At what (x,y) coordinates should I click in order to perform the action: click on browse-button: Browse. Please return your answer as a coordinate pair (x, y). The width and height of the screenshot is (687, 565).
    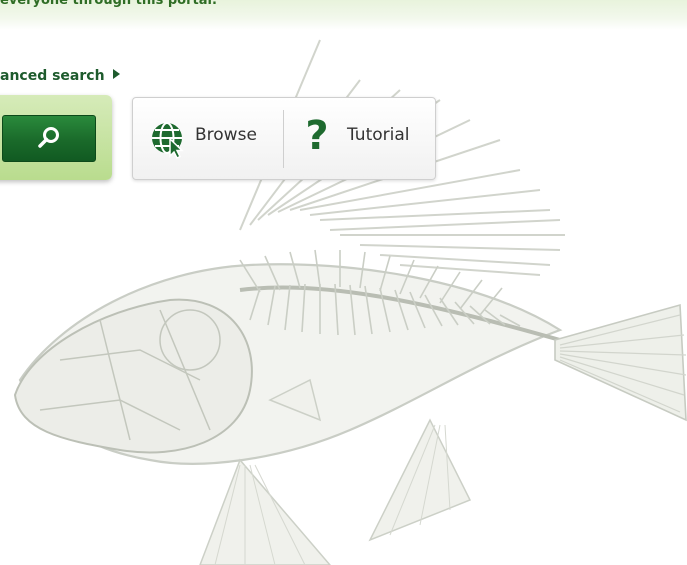
    Looking at the image, I should click on (208, 138).